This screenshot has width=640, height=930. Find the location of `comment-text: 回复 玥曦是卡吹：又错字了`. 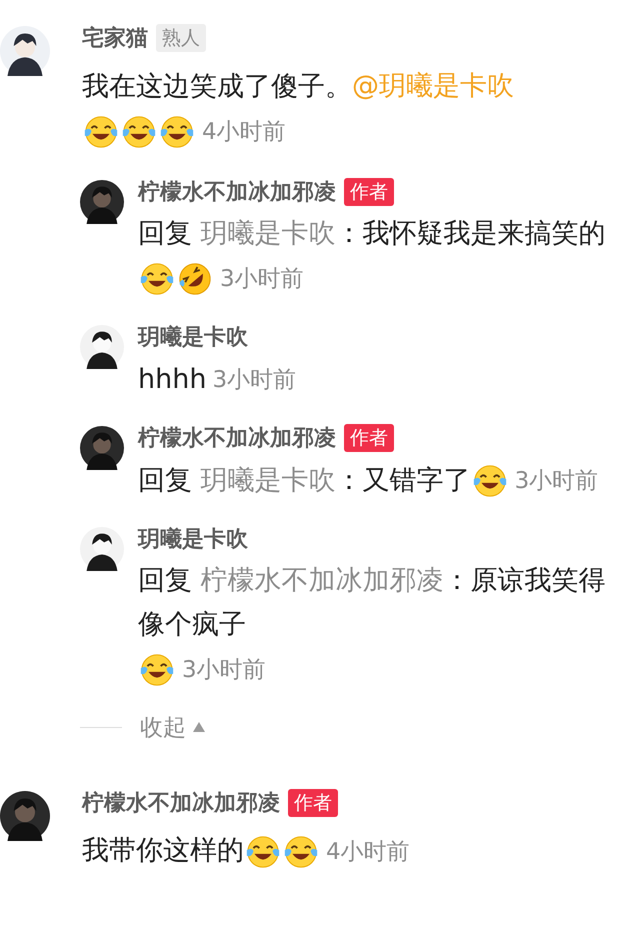

comment-text: 回复 玥曦是卡吹：又错字了 is located at coordinates (304, 481).